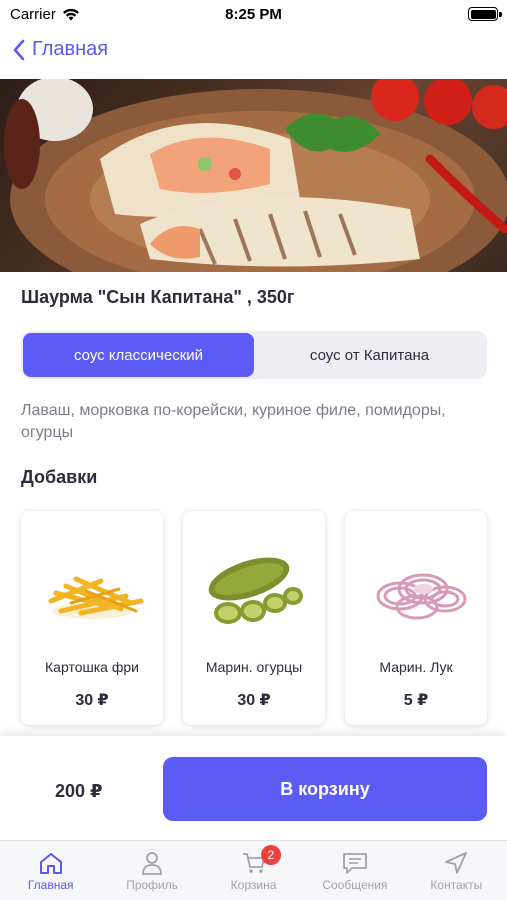  I want to click on purchase-bar: 200 ₽ В корзину, so click(253, 788).